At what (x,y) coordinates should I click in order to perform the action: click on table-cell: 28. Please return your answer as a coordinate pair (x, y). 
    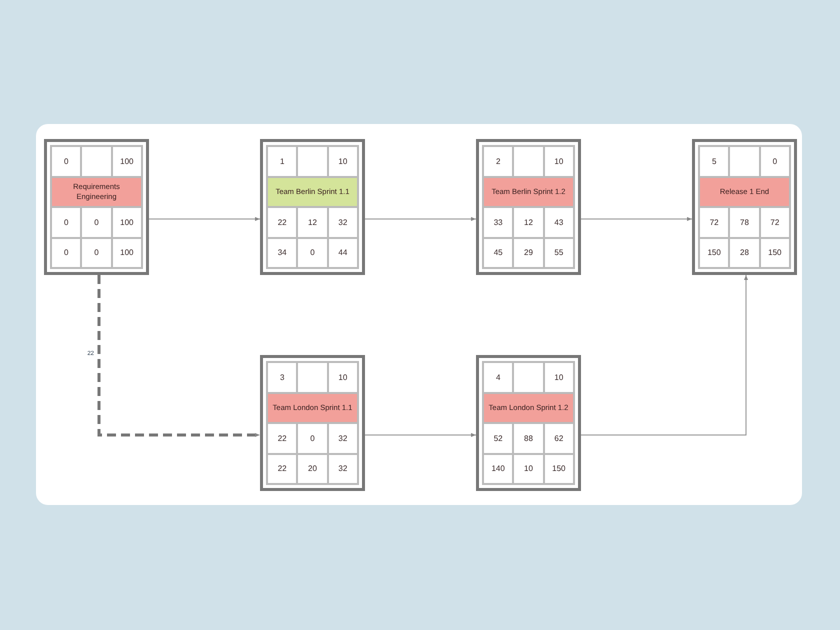
    Looking at the image, I should click on (744, 253).